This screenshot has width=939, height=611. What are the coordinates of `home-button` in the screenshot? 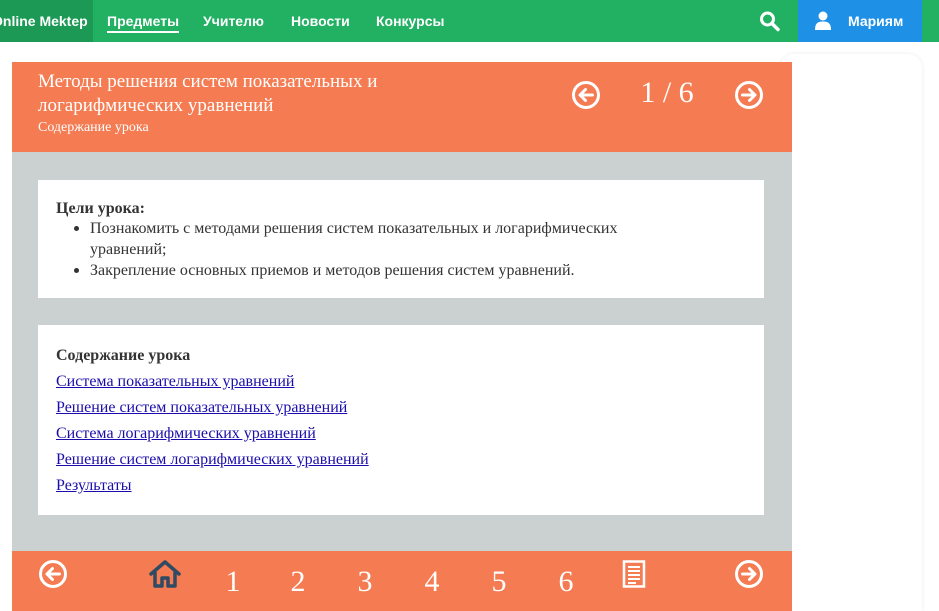 It's located at (165, 576).